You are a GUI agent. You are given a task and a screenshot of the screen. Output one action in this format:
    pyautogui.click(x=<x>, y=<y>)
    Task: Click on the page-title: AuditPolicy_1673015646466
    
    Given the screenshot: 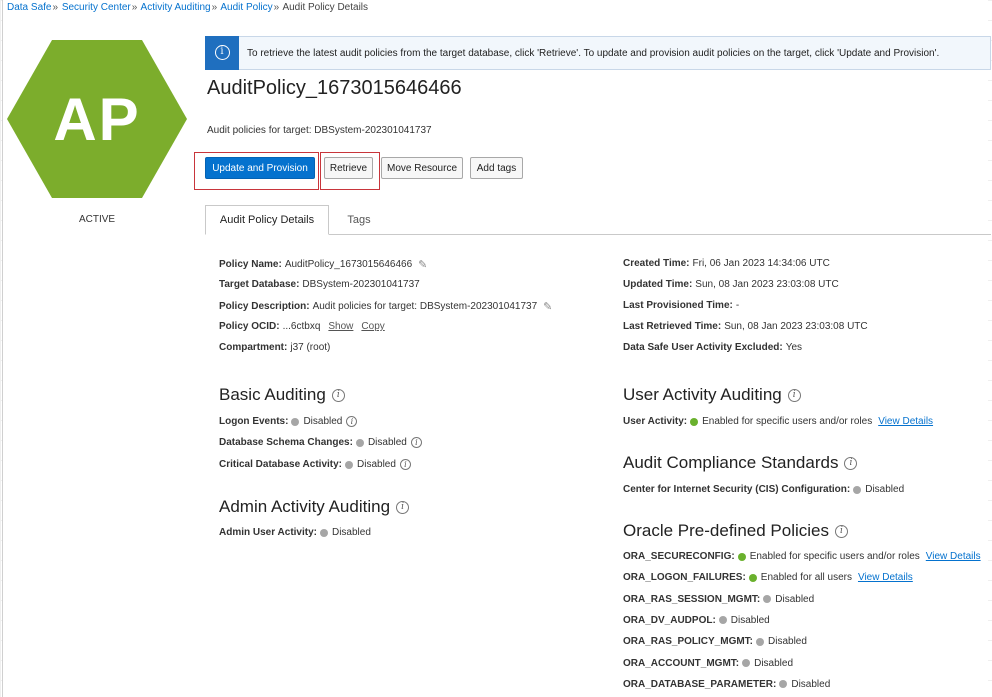 What is the action you would take?
    pyautogui.click(x=334, y=88)
    